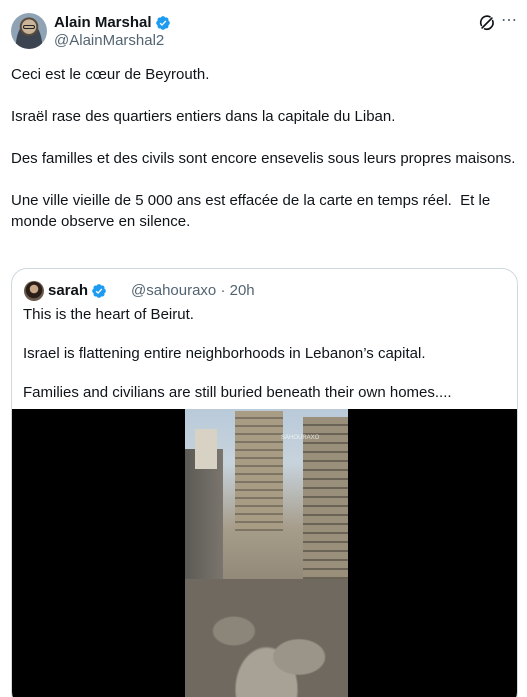 The image size is (527, 697). I want to click on video-frame: SAHOURAXO, so click(266, 553).